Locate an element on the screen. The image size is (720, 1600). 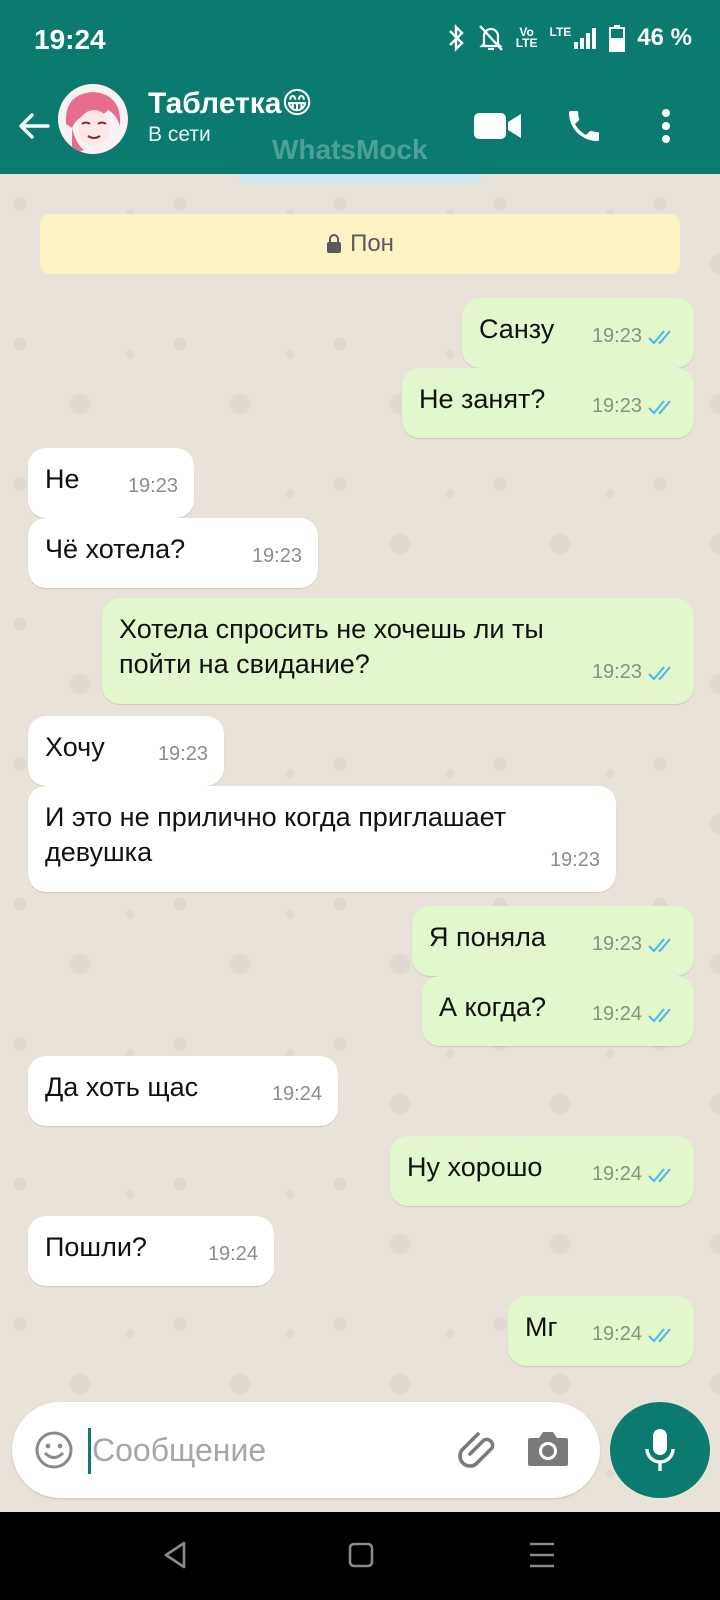
date-banner: Пон is located at coordinates (360, 244).